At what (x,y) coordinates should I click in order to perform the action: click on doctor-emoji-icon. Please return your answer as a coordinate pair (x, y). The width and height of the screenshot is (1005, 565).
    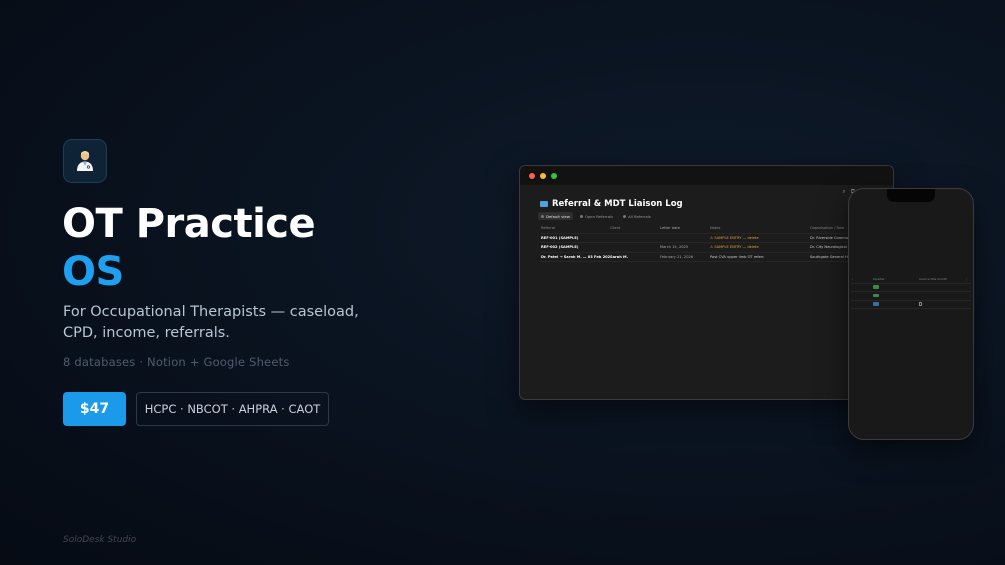
    Looking at the image, I should click on (85, 161).